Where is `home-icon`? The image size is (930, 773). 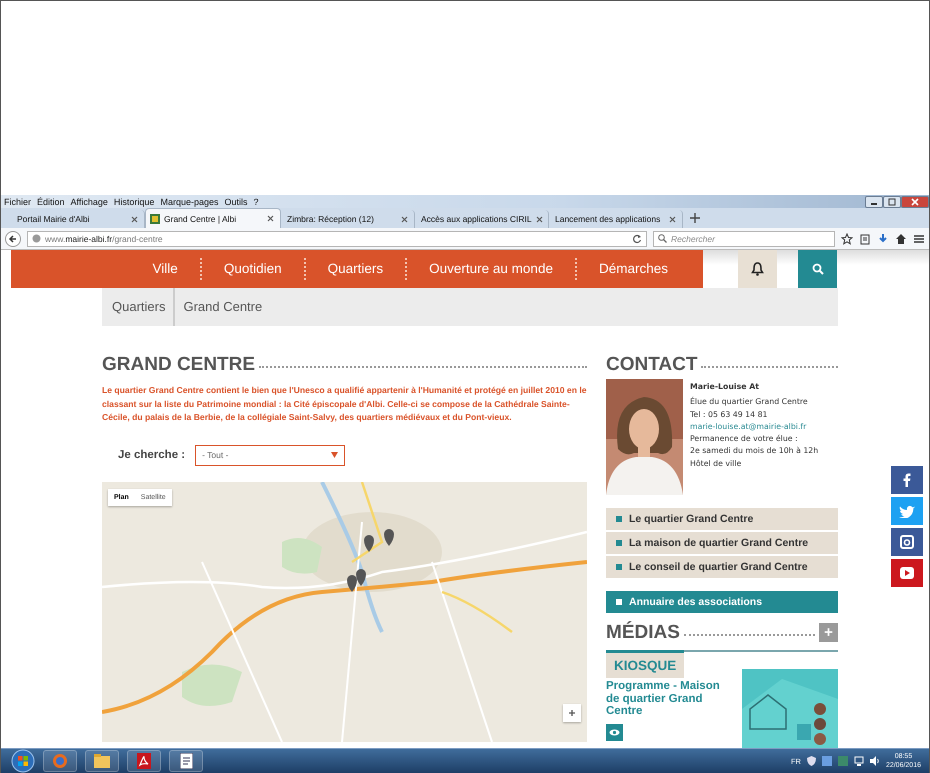
home-icon is located at coordinates (901, 238).